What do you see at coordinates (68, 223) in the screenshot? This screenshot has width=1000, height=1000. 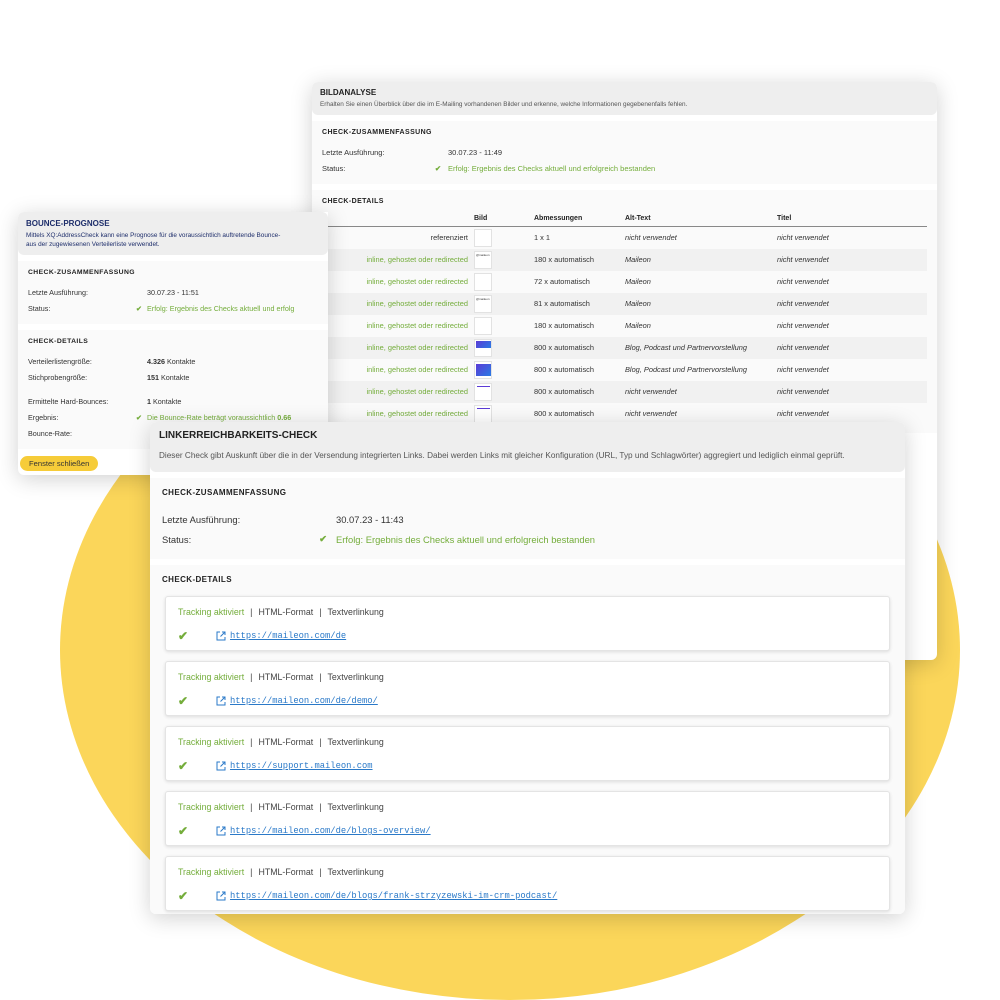 I see `bounce-title: BOUNCE-PROGNOSE` at bounding box center [68, 223].